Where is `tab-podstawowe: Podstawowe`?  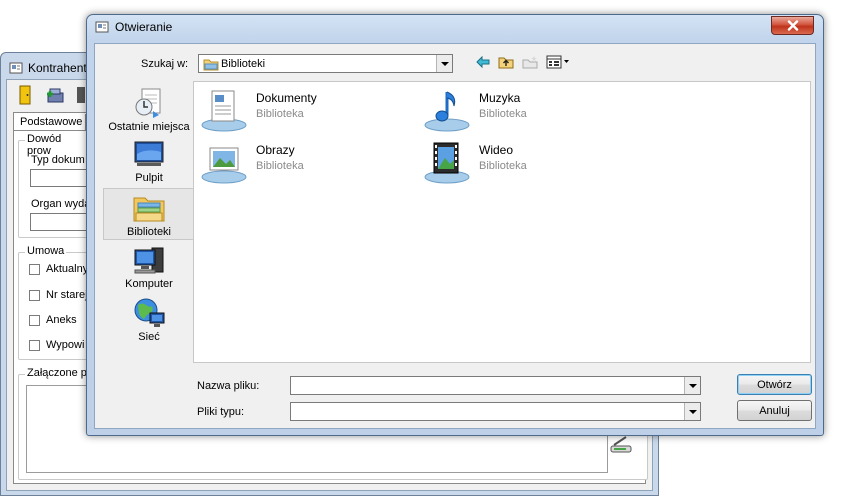 tab-podstawowe: Podstawowe is located at coordinates (50, 121).